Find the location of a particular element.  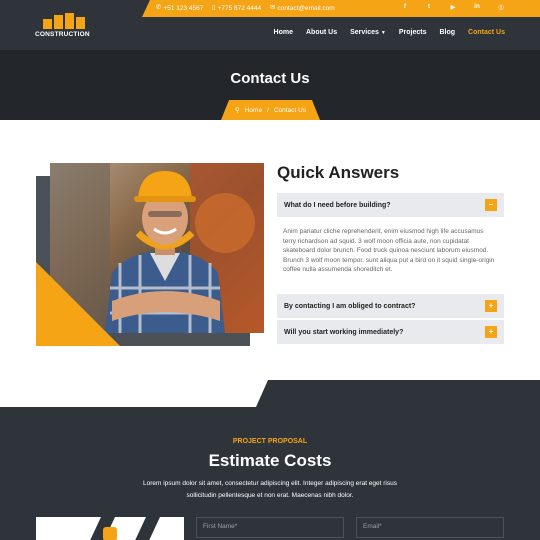

email-icon: ✉ is located at coordinates (273, 8).